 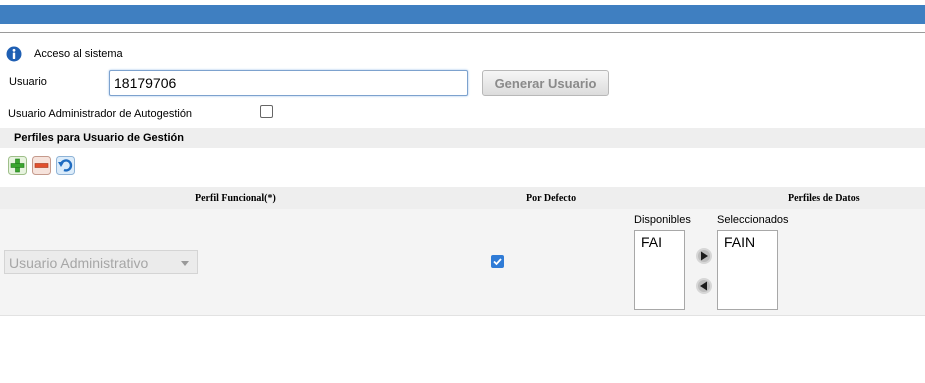 I want to click on column-perfiles-datos: Perfiles de Datos, so click(x=824, y=198).